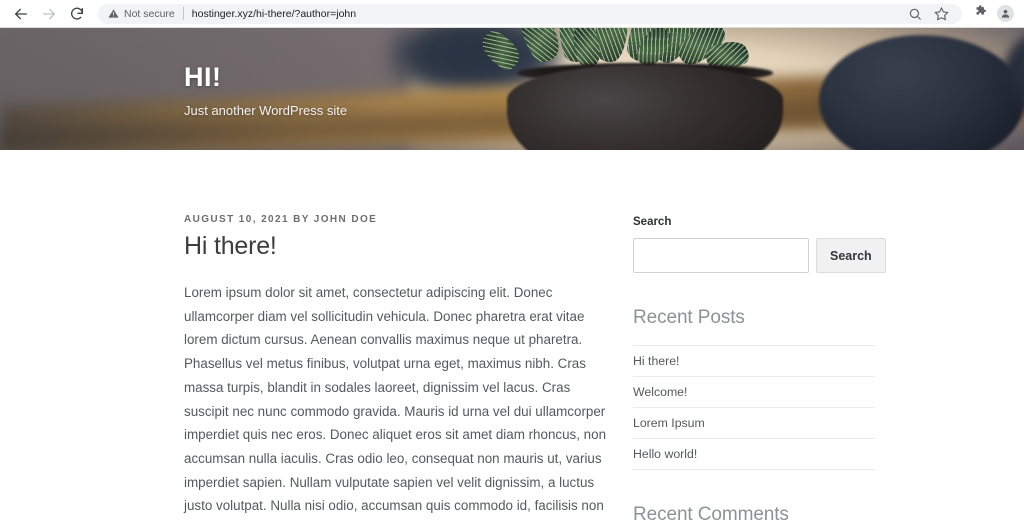  Describe the element at coordinates (711, 512) in the screenshot. I see `recent-comments-heading: Recent Comments` at that location.